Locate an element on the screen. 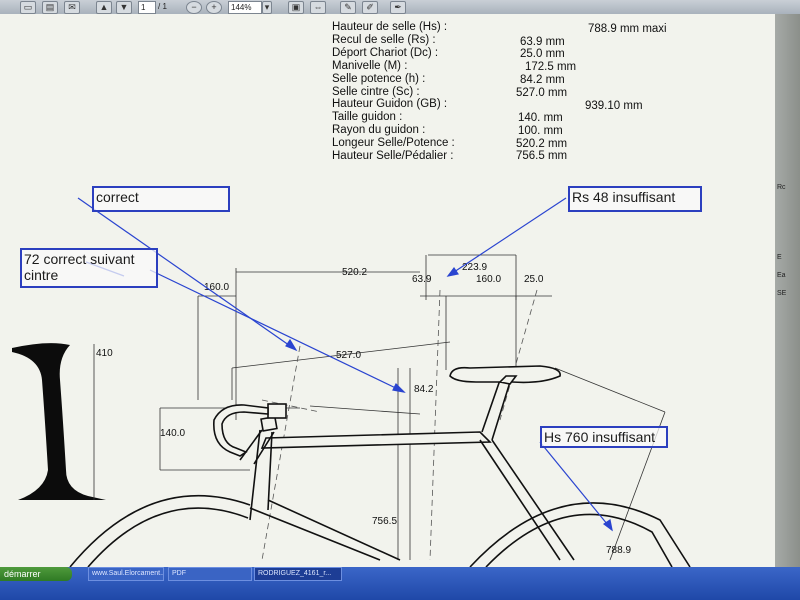 This screenshot has width=800, height=600. dim-25: 25.0 is located at coordinates (534, 279).